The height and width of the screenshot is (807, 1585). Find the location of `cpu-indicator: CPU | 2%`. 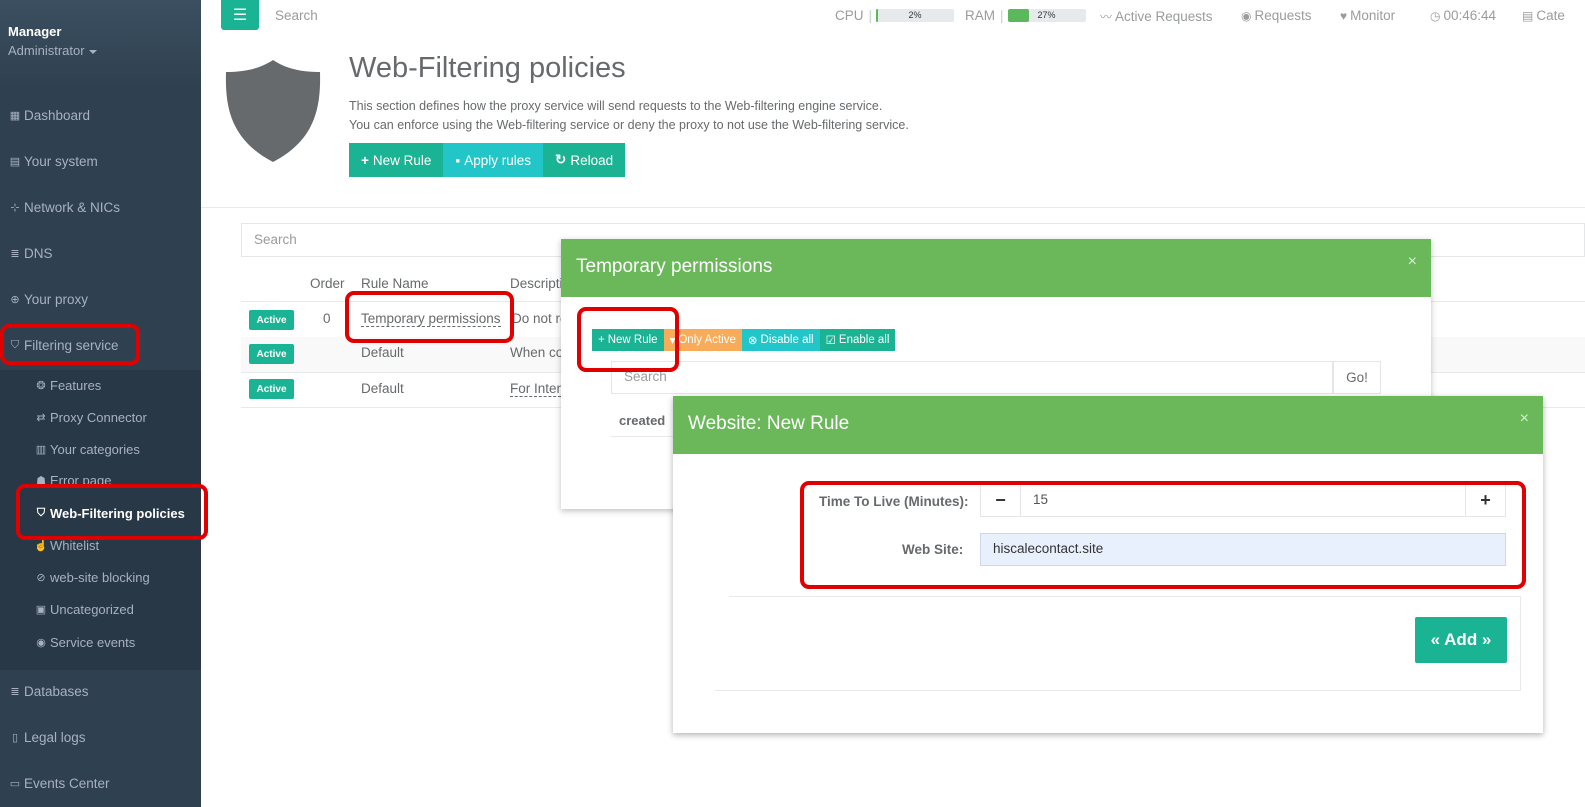

cpu-indicator: CPU | 2% is located at coordinates (895, 15).